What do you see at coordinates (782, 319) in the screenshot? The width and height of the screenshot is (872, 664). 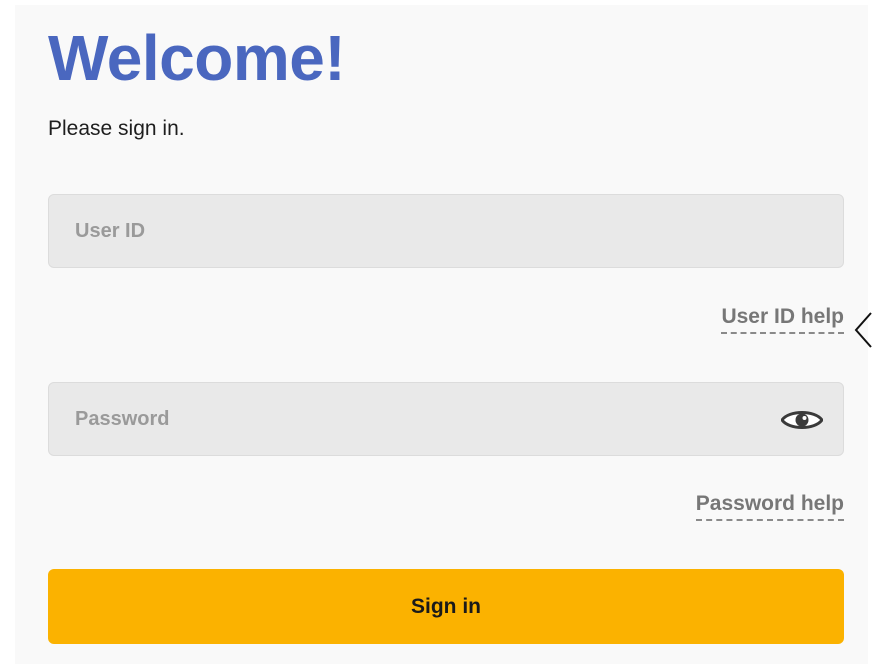 I see `user-id-help-link: User ID help` at bounding box center [782, 319].